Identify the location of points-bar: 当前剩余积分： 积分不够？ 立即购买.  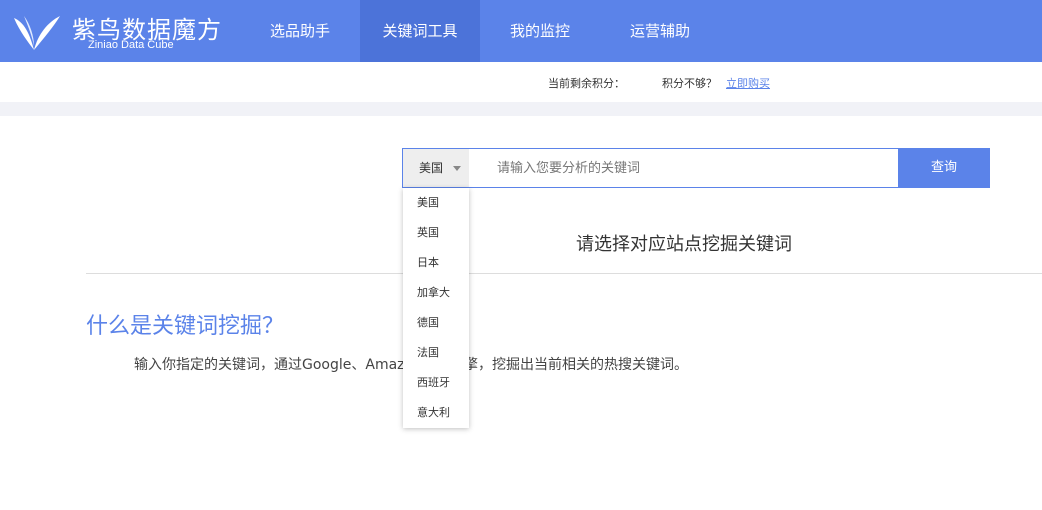
(521, 82).